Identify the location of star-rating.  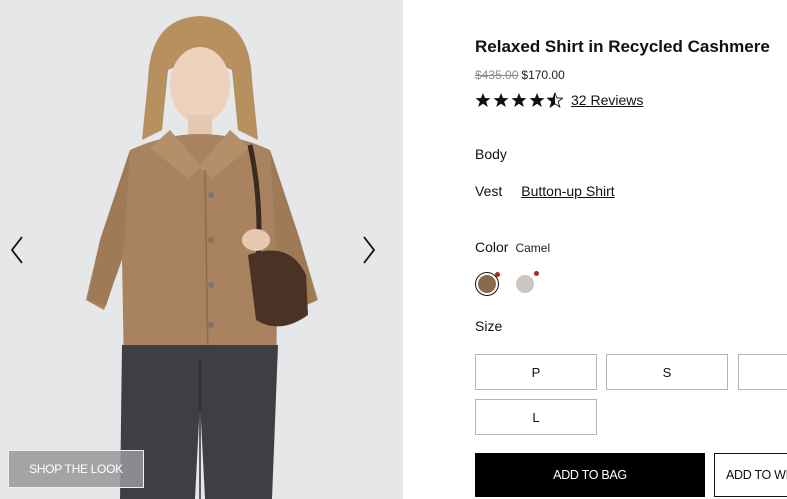
(519, 100).